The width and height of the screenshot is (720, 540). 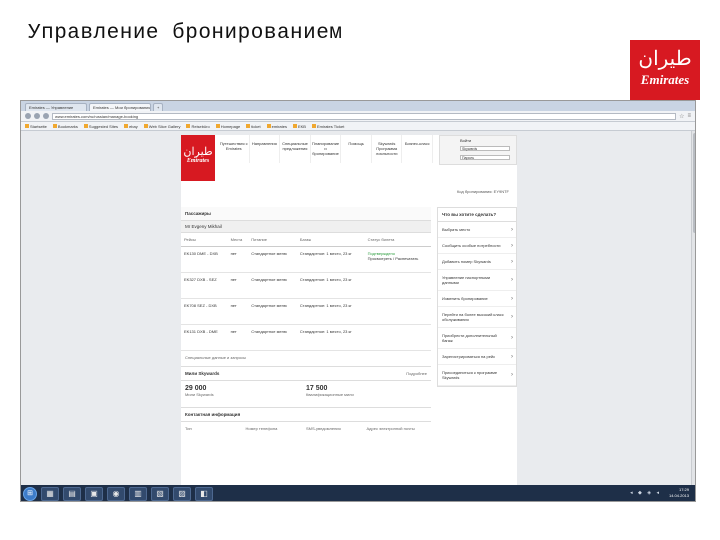 I want to click on bookmark-item: emirates, so click(x=276, y=126).